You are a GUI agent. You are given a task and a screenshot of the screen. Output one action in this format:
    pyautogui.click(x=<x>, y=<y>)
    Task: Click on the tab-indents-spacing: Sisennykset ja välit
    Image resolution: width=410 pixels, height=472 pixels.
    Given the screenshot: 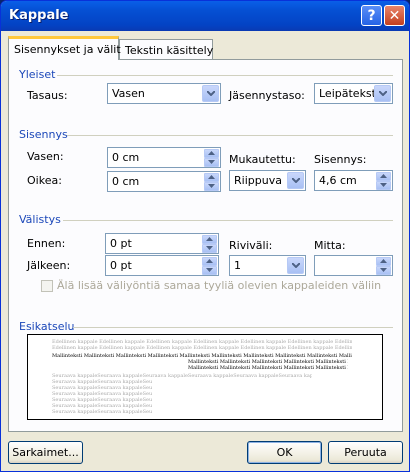 What is the action you would take?
    pyautogui.click(x=64, y=48)
    